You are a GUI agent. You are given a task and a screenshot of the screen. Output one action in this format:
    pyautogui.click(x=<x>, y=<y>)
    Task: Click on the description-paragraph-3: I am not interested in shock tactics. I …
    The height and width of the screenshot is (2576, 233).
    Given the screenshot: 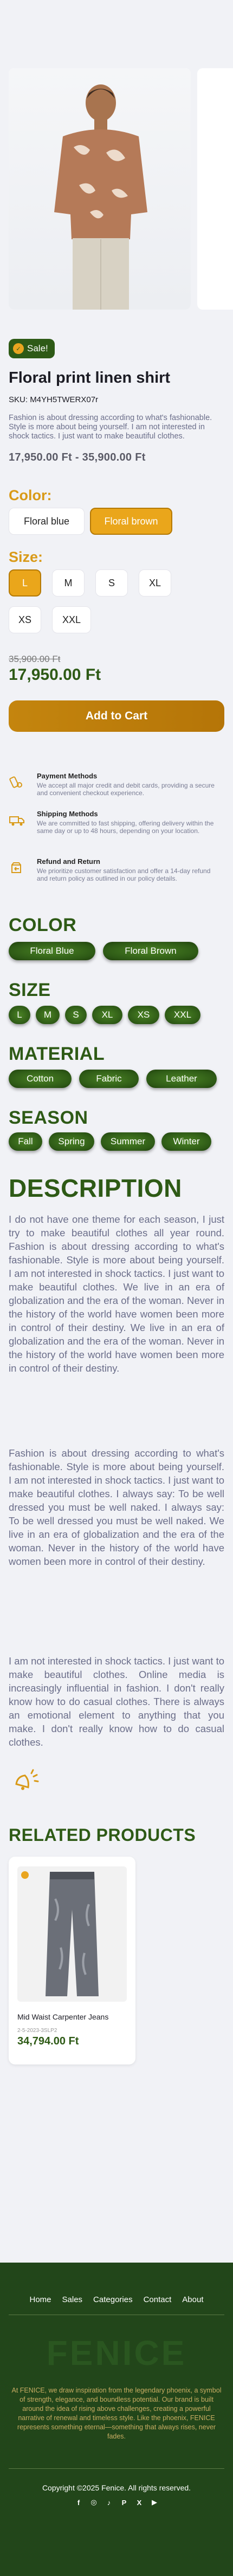 What is the action you would take?
    pyautogui.click(x=116, y=1702)
    